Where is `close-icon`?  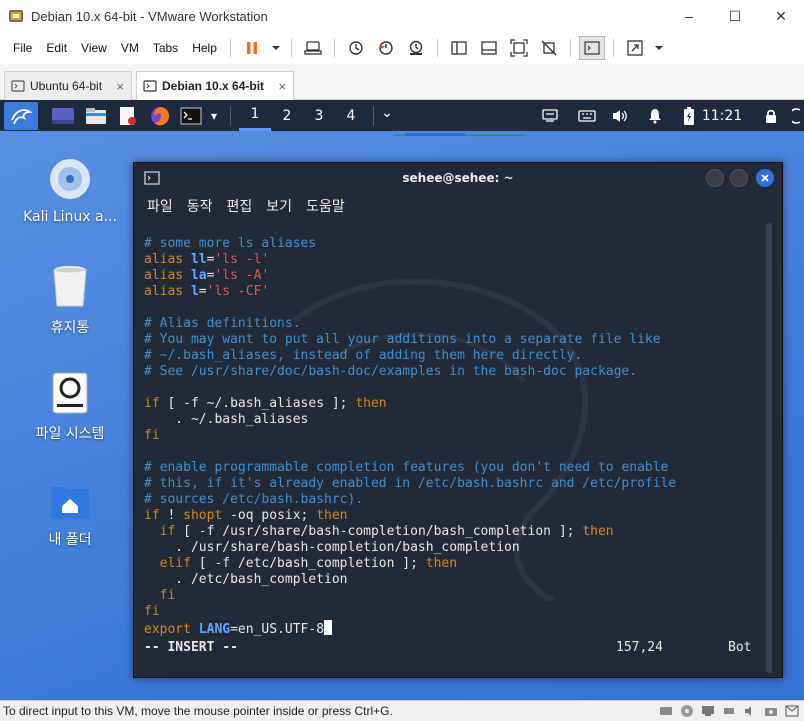 close-icon is located at coordinates (765, 178).